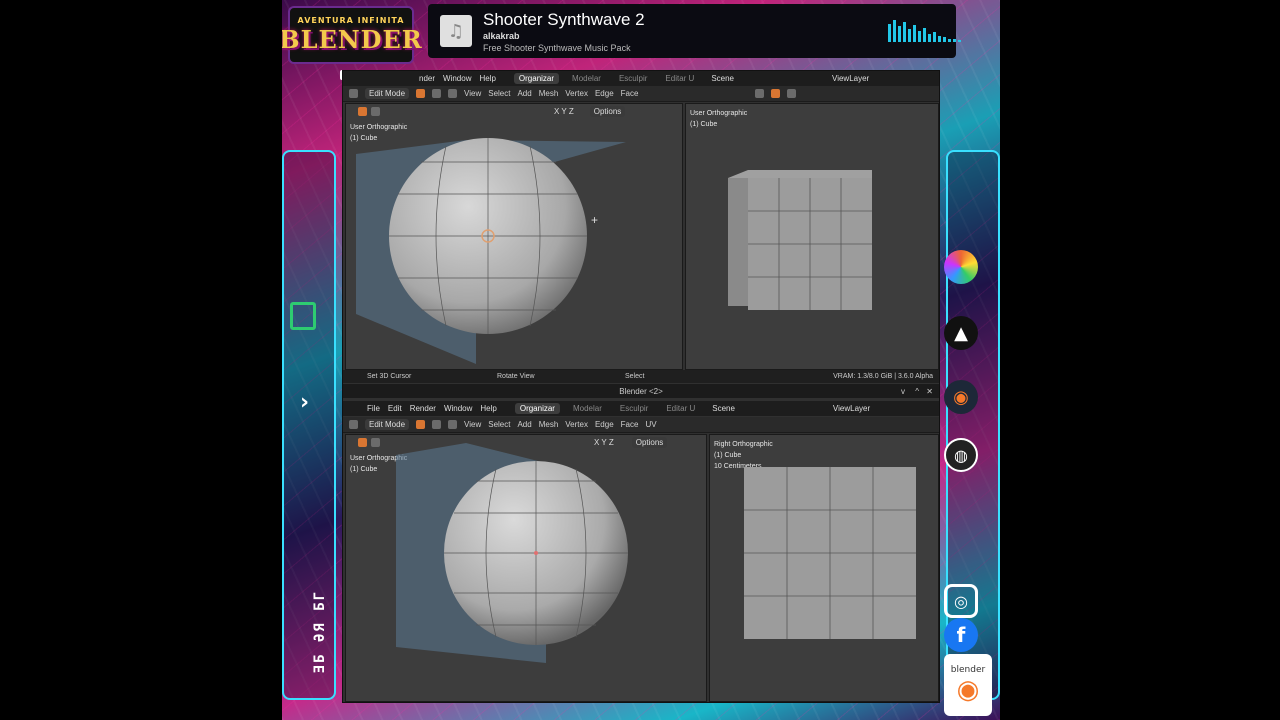 The width and height of the screenshot is (1280, 720). Describe the element at coordinates (351, 20) in the screenshot. I see `logo-subtitle: AVENTURA INFINITA` at that location.